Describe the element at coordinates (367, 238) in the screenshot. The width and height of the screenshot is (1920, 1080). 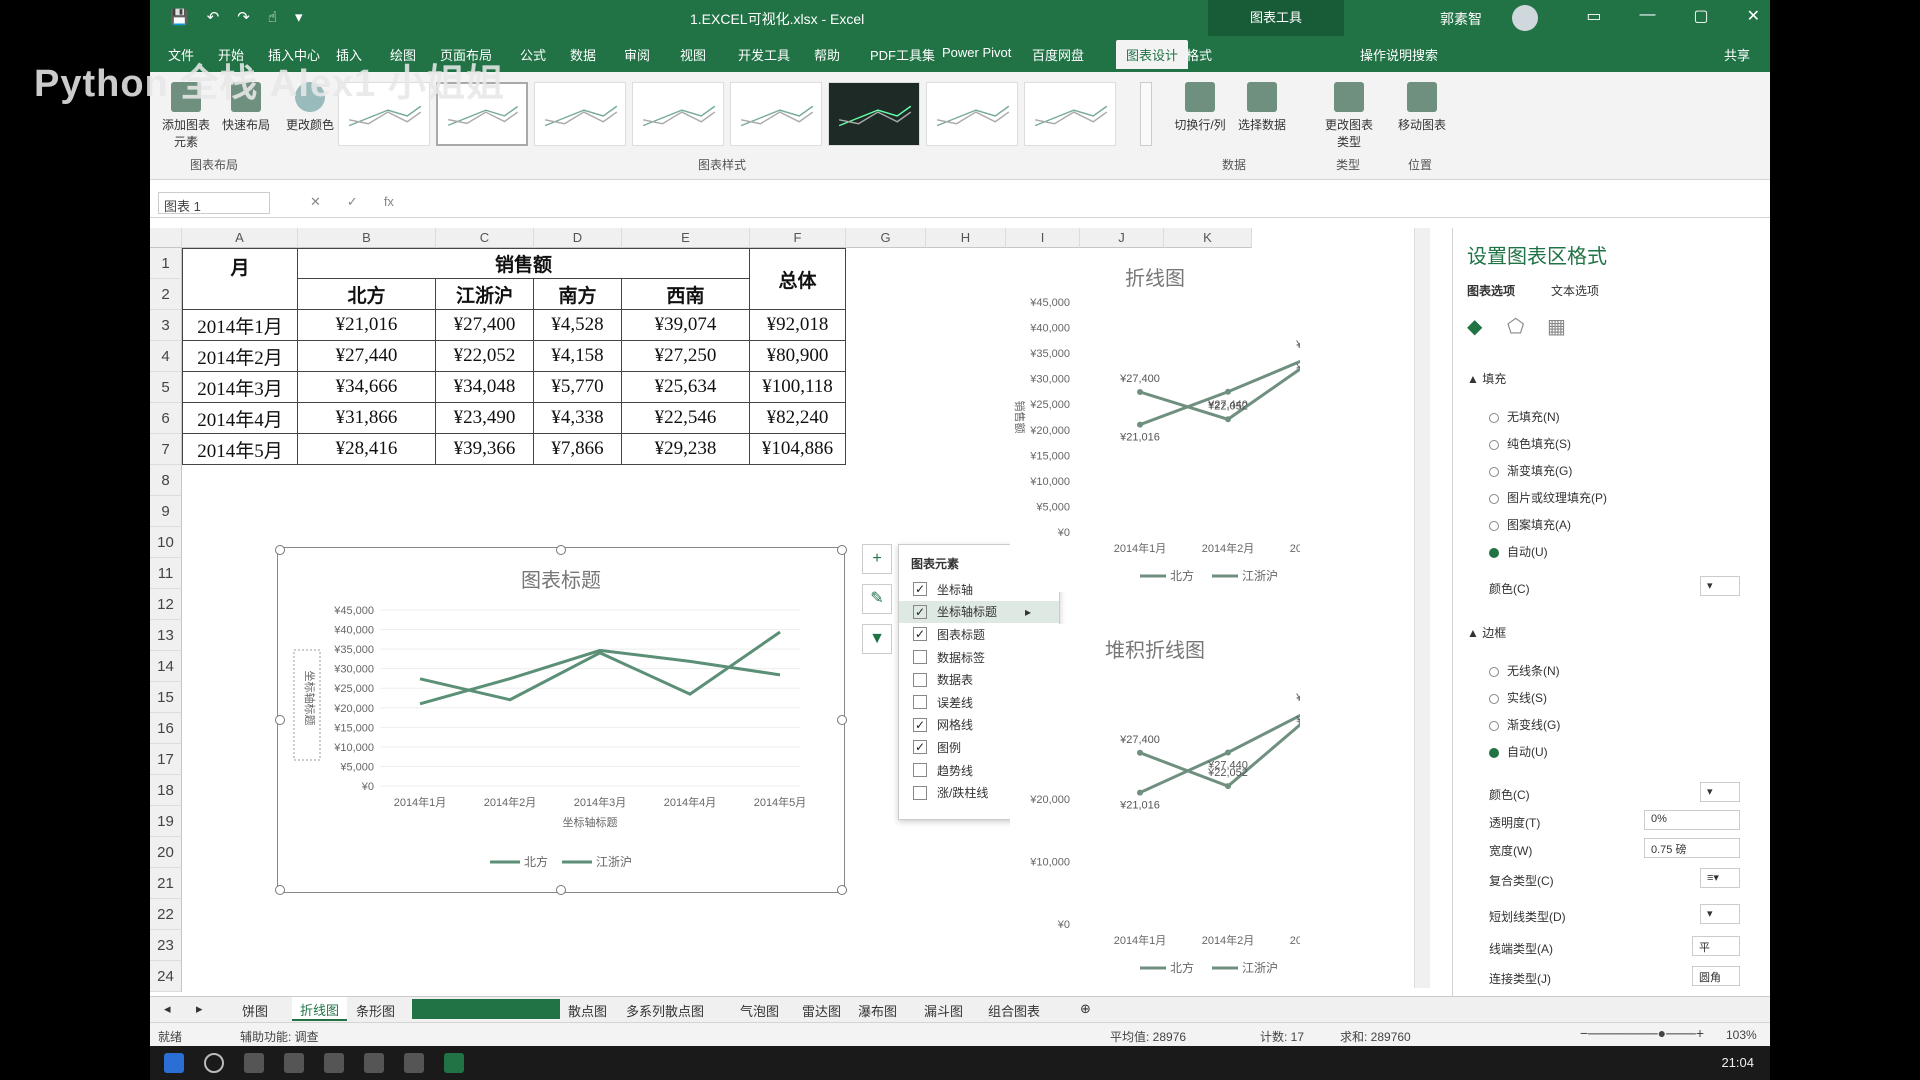
I see `column-header: B` at that location.